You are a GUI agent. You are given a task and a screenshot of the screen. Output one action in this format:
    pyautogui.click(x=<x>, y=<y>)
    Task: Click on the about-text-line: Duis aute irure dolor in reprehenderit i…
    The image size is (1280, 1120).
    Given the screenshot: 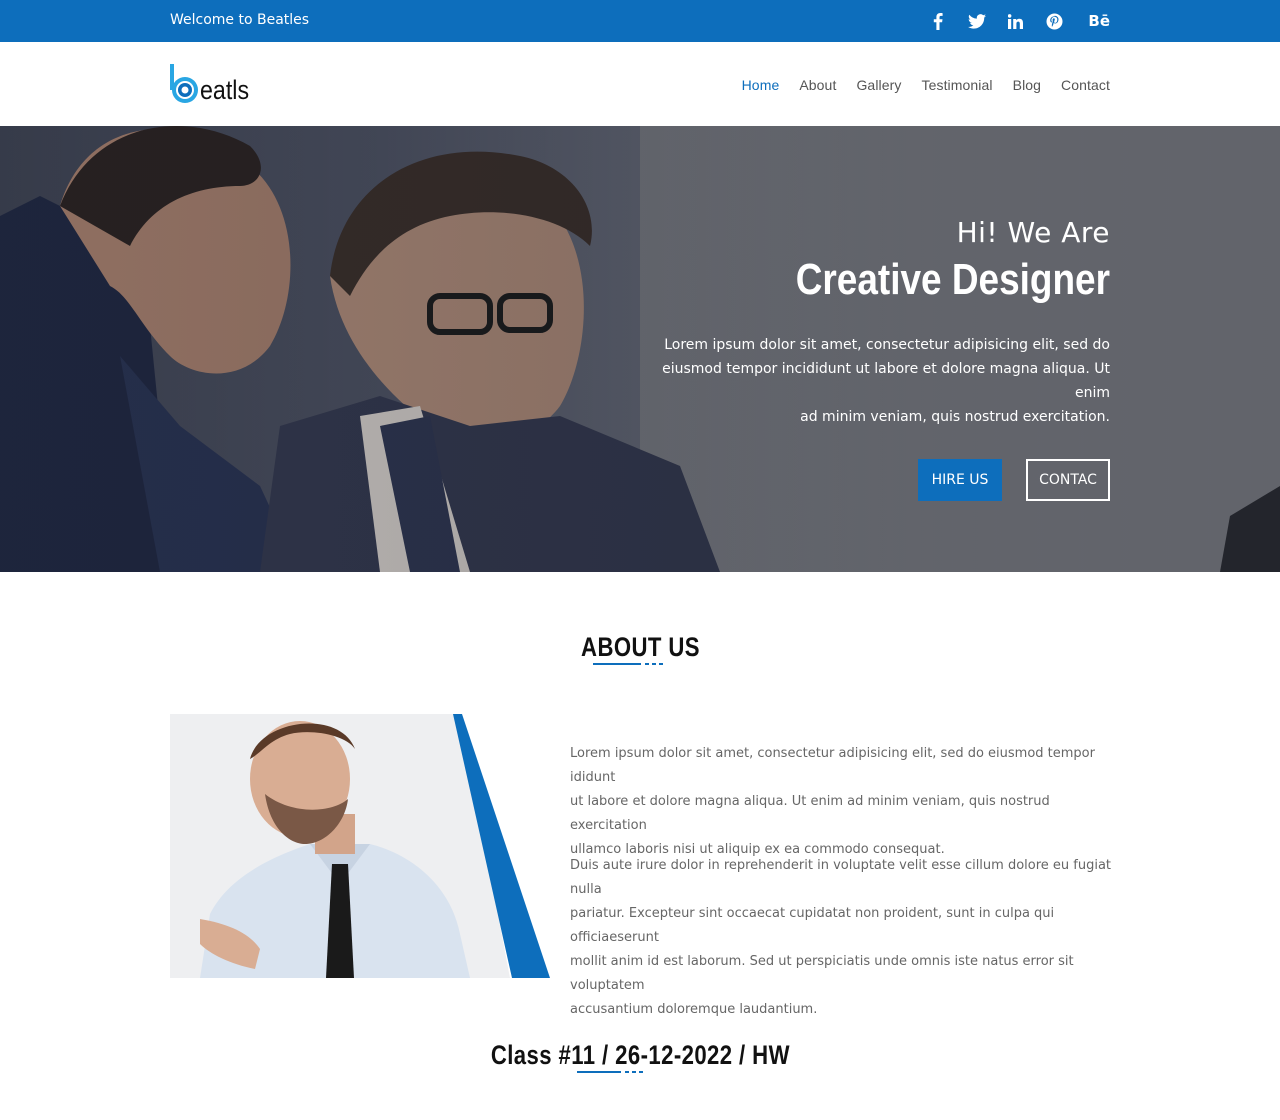 What is the action you would take?
    pyautogui.click(x=841, y=877)
    